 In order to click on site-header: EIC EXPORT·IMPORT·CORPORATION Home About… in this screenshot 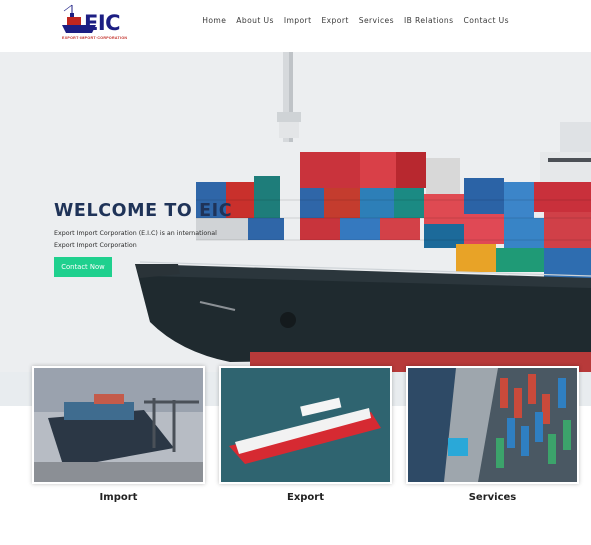, I will do `click(295, 26)`.